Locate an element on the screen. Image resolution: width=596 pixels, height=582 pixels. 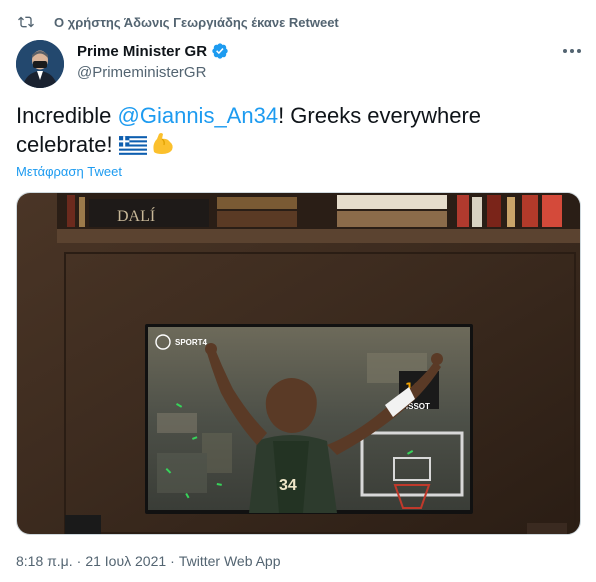
greek-flag-icon is located at coordinates (132, 145).